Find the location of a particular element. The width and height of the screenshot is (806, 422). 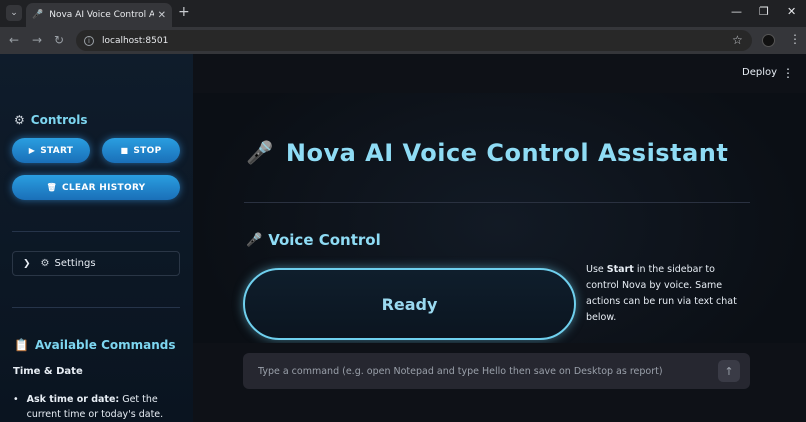

url-bar: i localhost:8501 is located at coordinates (414, 40).